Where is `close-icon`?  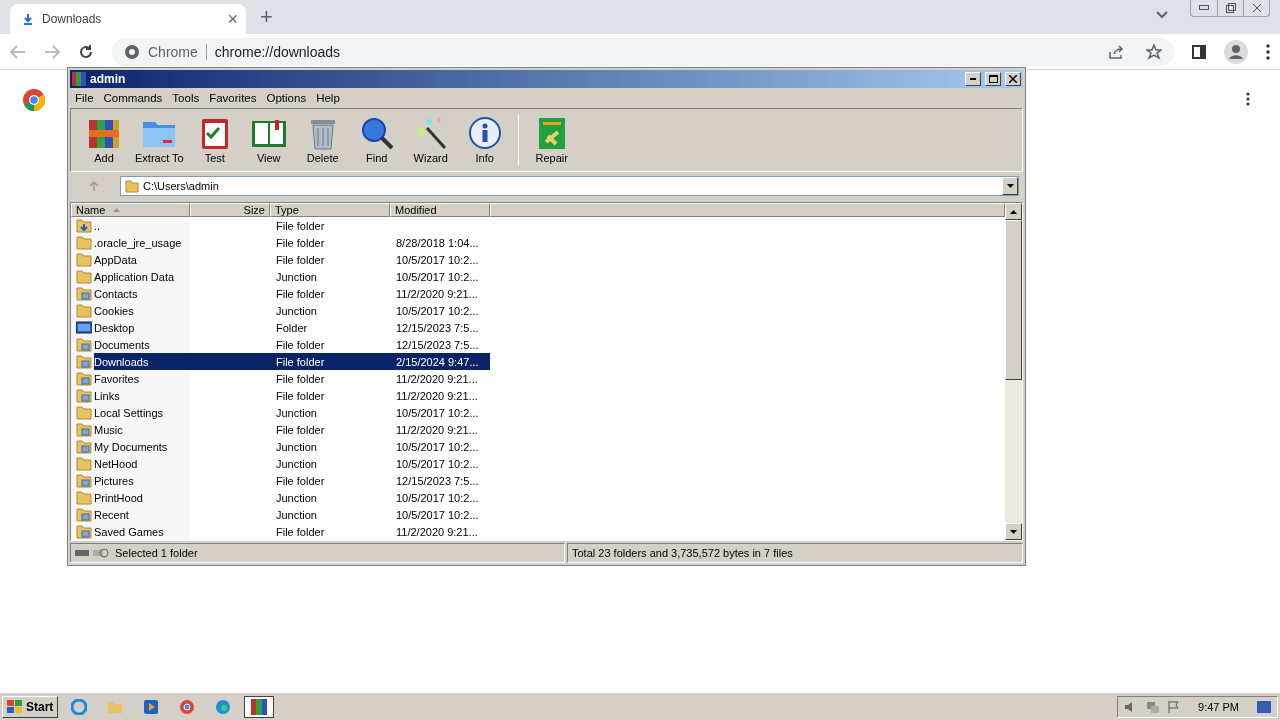 close-icon is located at coordinates (1013, 79).